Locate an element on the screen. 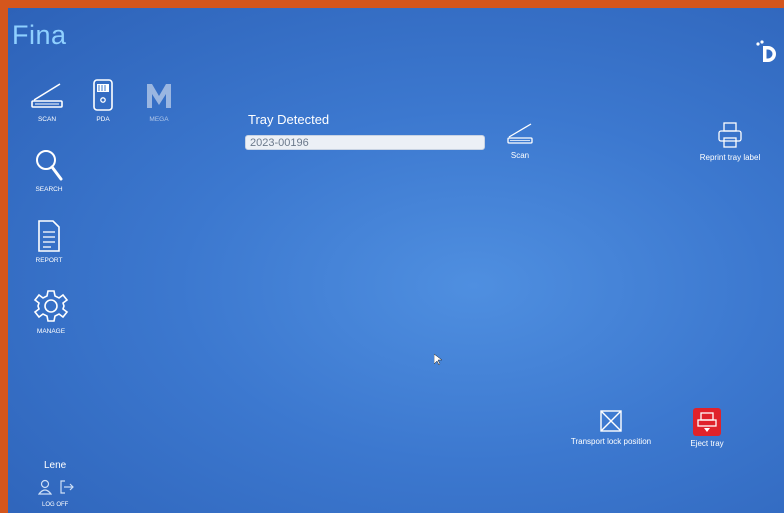 The image size is (784, 513). eject-tray-button: Eject tray is located at coordinates (707, 428).